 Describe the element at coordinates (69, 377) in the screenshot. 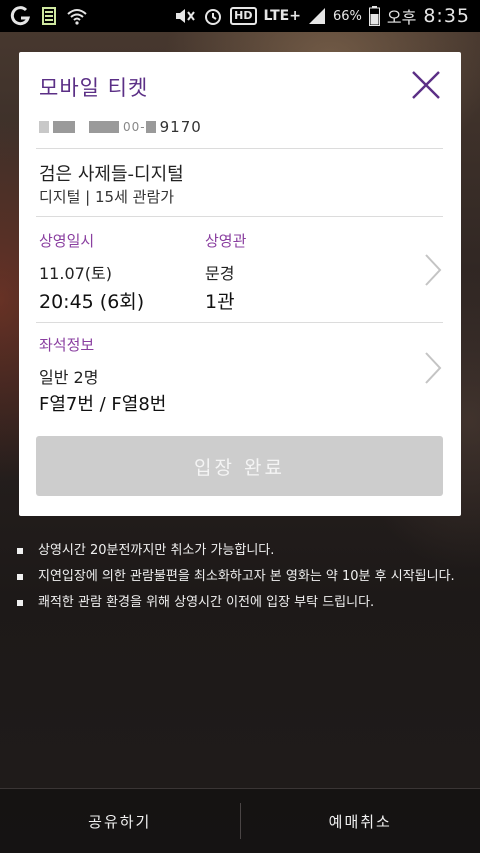

I see `seat-type: 일반 2명` at that location.